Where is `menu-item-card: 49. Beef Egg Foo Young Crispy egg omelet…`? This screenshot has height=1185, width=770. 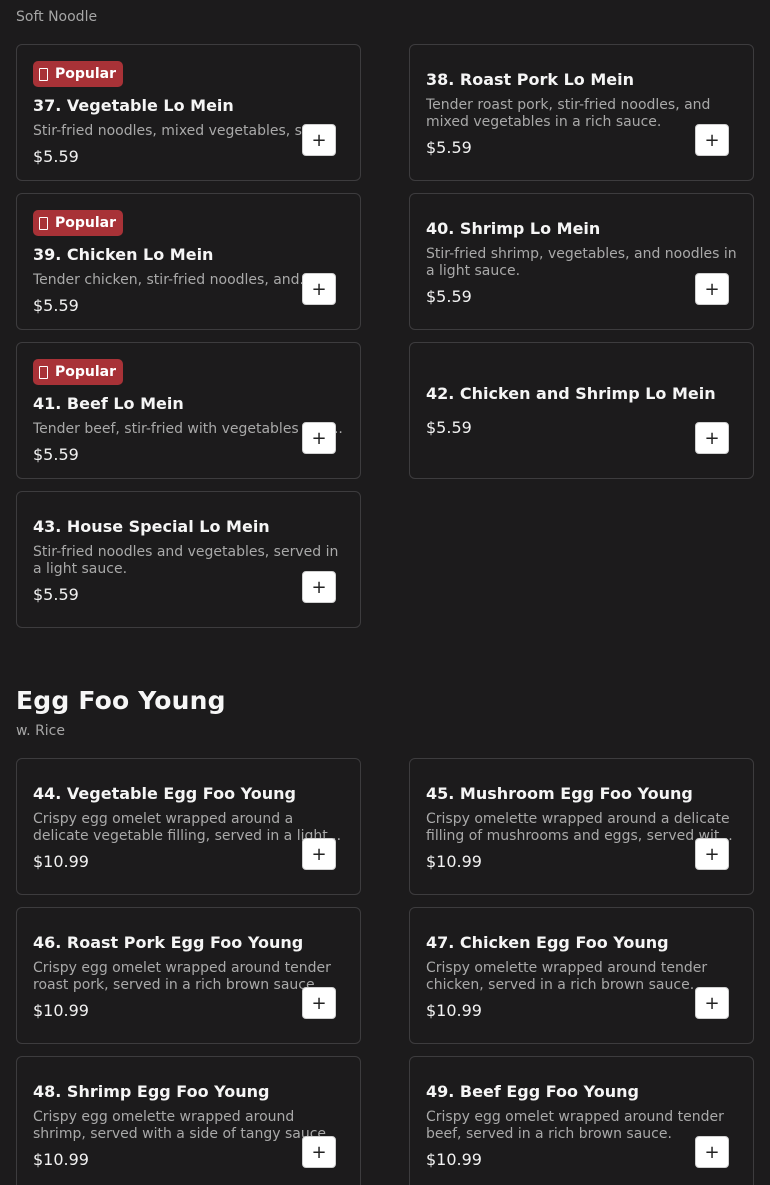
menu-item-card: 49. Beef Egg Foo Young Crispy egg omelet… is located at coordinates (581, 1120).